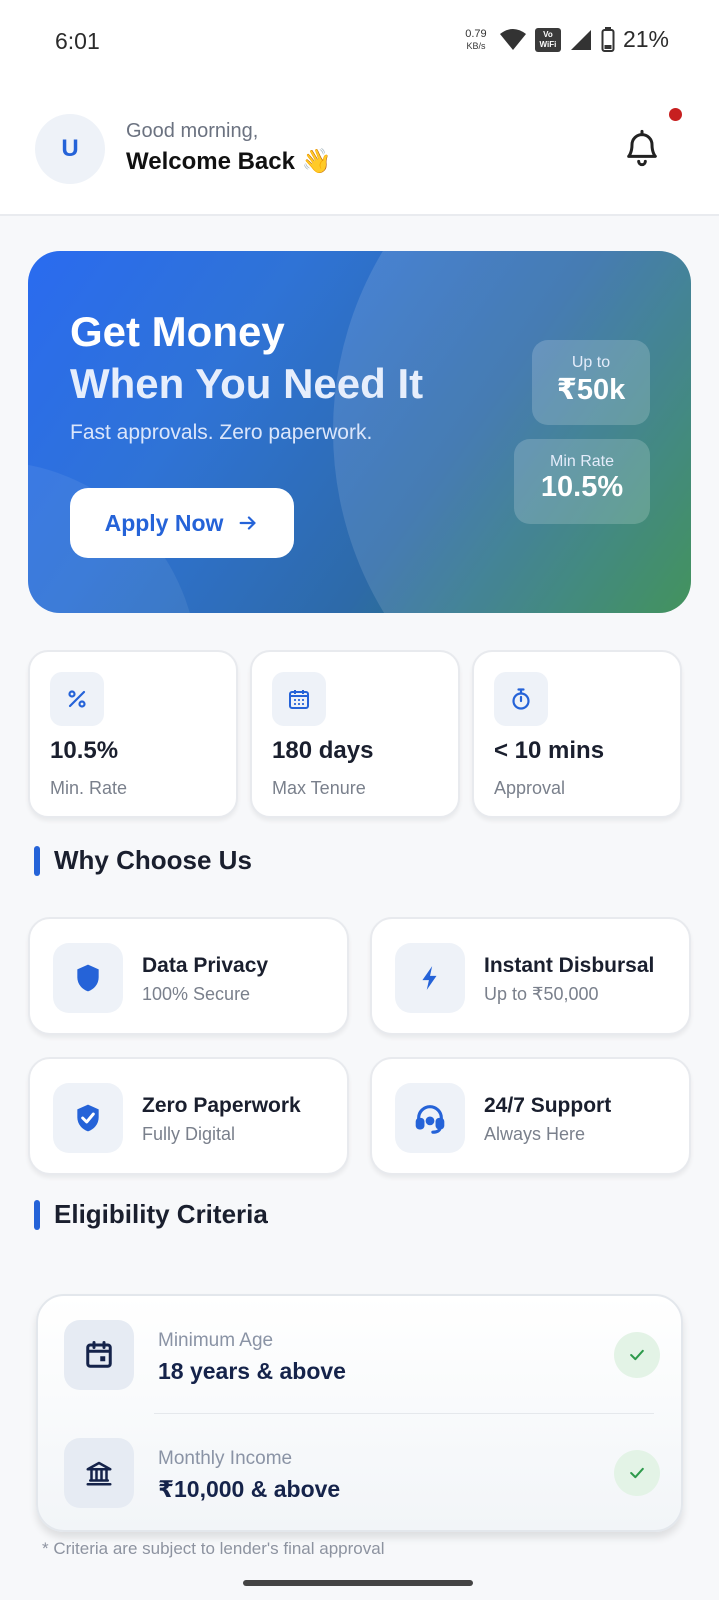 Image resolution: width=719 pixels, height=1600 pixels. I want to click on feature-card-zero-paperwork: Zero Paperwork Fully Digital, so click(188, 1116).